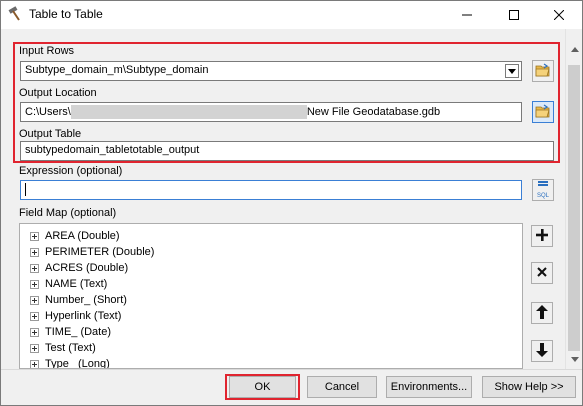 Image resolution: width=583 pixels, height=406 pixels. What do you see at coordinates (82, 236) in the screenshot?
I see `field-map-item-label: AREA (Double)` at bounding box center [82, 236].